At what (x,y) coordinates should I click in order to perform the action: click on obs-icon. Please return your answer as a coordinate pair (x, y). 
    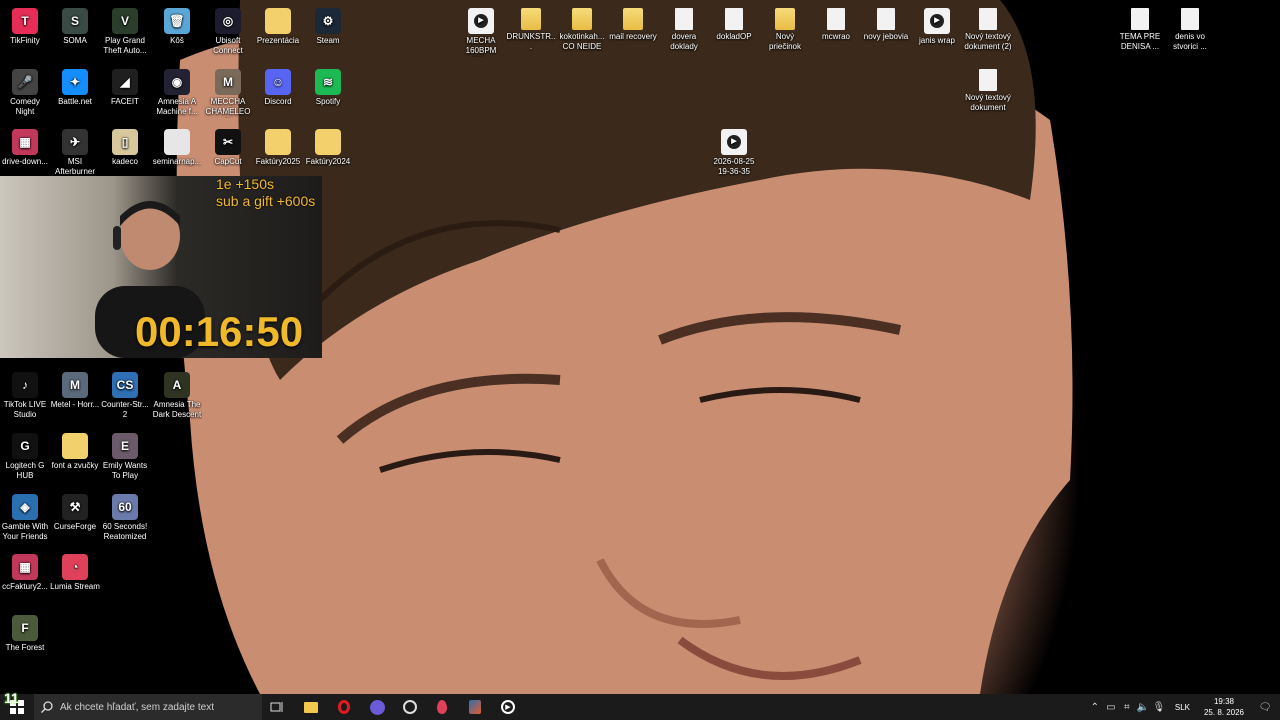
    Looking at the image, I should click on (410, 707).